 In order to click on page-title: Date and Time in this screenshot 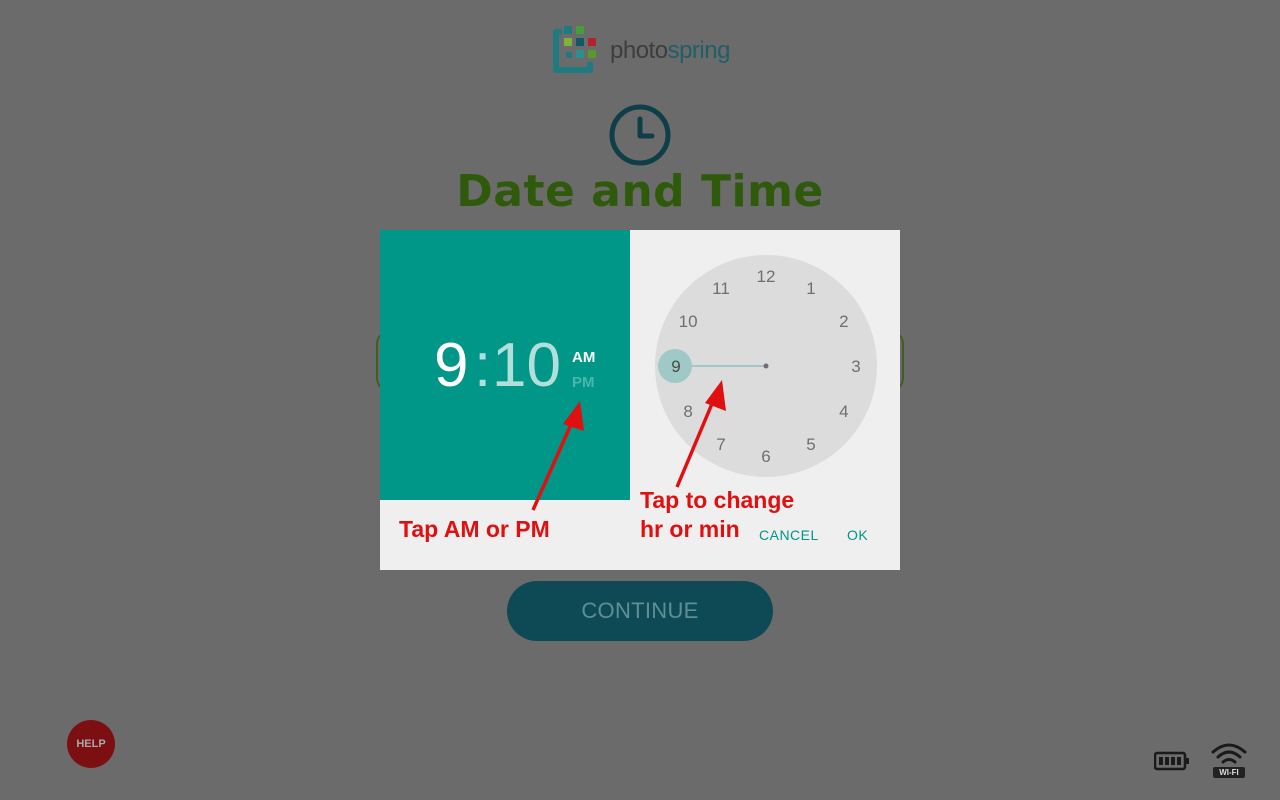, I will do `click(640, 191)`.